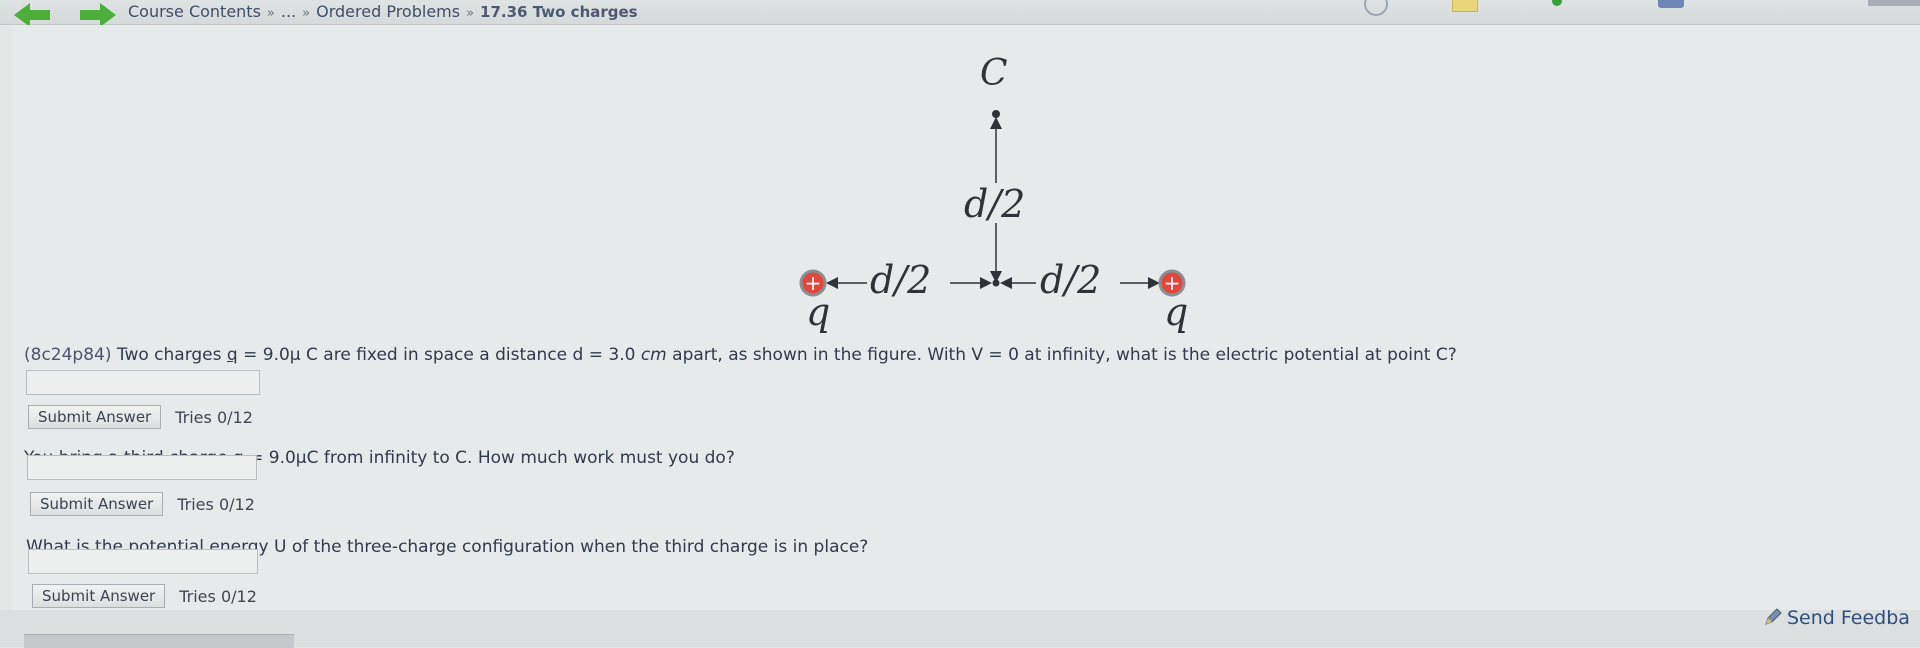 The height and width of the screenshot is (648, 1920). What do you see at coordinates (143, 561) in the screenshot?
I see `answer-3-input` at bounding box center [143, 561].